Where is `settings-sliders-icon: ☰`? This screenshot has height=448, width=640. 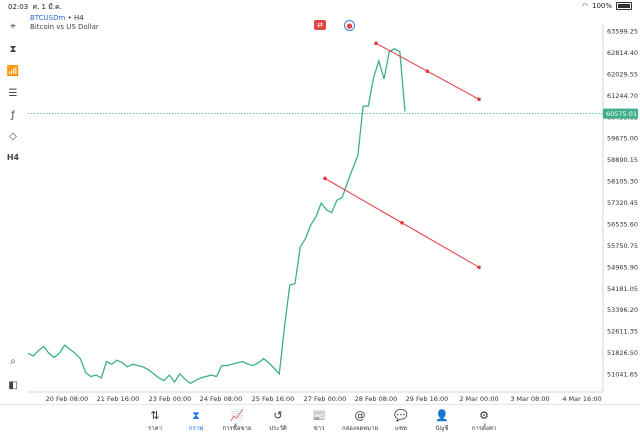 settings-sliders-icon: ☰ is located at coordinates (13, 93).